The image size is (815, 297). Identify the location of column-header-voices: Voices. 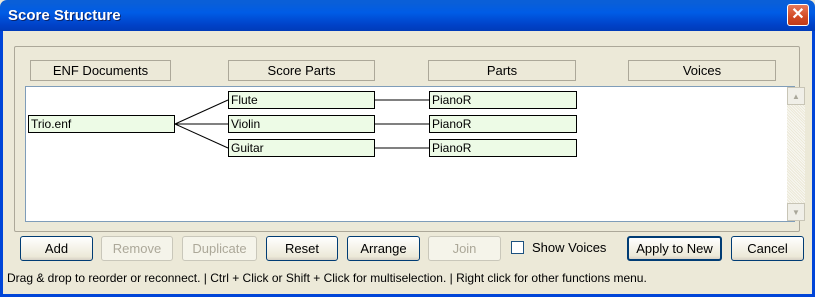
(702, 70).